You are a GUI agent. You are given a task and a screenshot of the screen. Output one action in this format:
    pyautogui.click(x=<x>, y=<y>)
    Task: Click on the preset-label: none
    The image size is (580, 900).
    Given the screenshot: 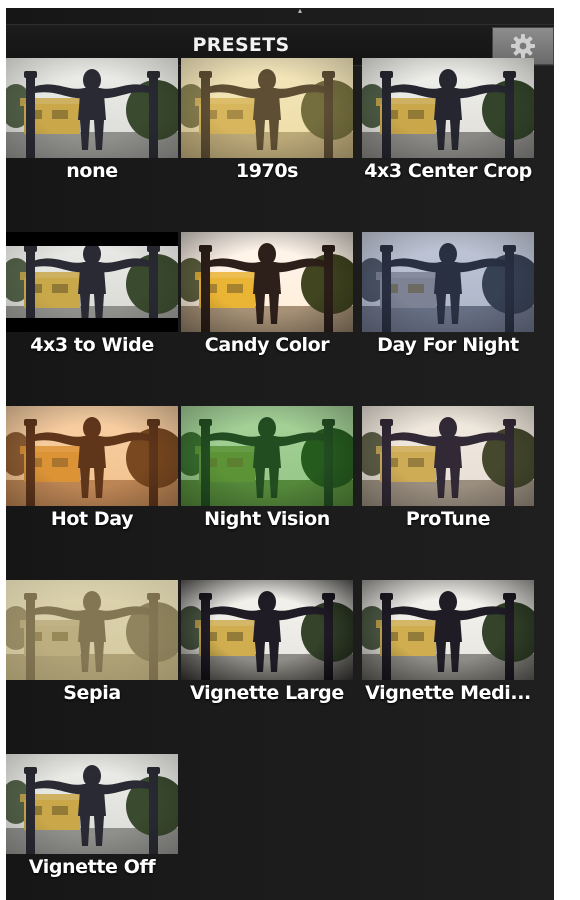 What is the action you would take?
    pyautogui.click(x=92, y=171)
    